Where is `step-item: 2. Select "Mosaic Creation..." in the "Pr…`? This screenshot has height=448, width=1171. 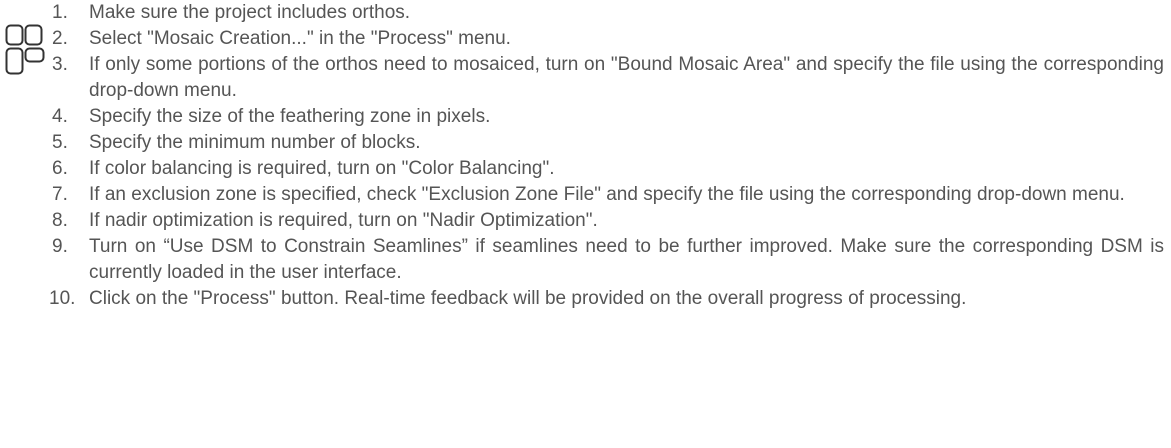 step-item: 2. Select "Mosaic Creation..." in the "Pr… is located at coordinates (608, 39).